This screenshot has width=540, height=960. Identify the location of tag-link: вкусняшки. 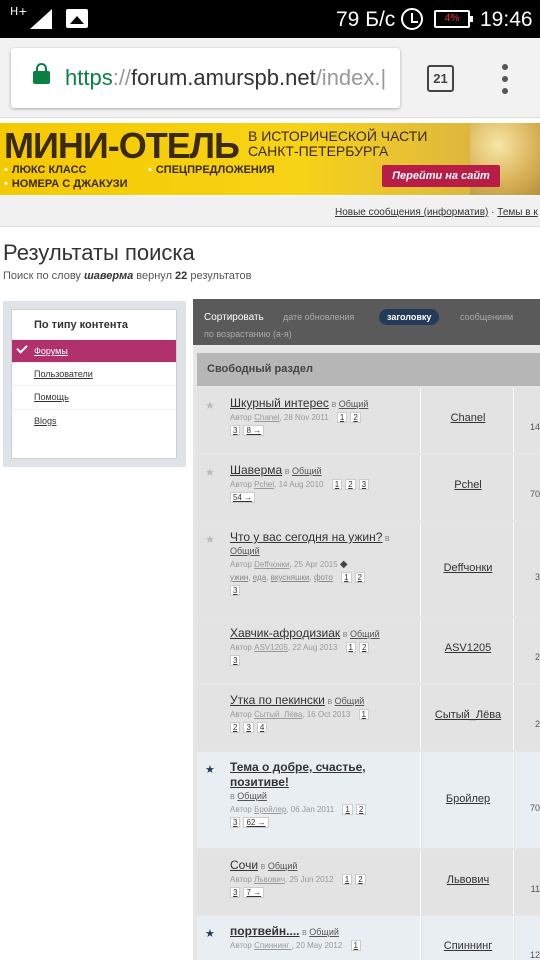
(290, 577).